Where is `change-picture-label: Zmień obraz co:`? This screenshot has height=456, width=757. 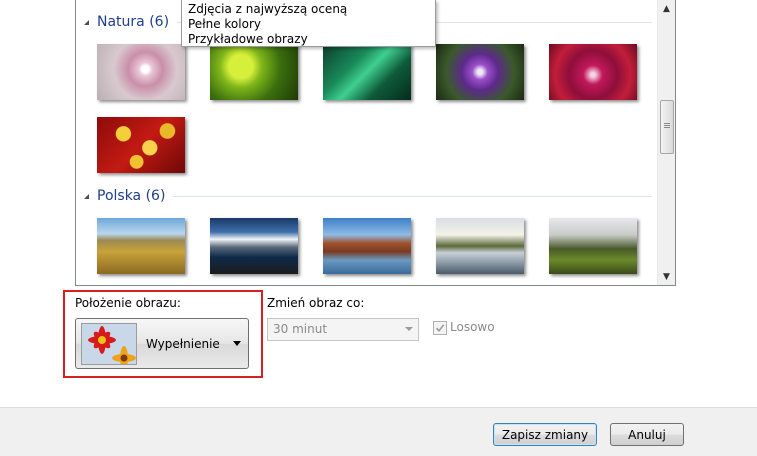
change-picture-label: Zmień obraz co: is located at coordinates (316, 303).